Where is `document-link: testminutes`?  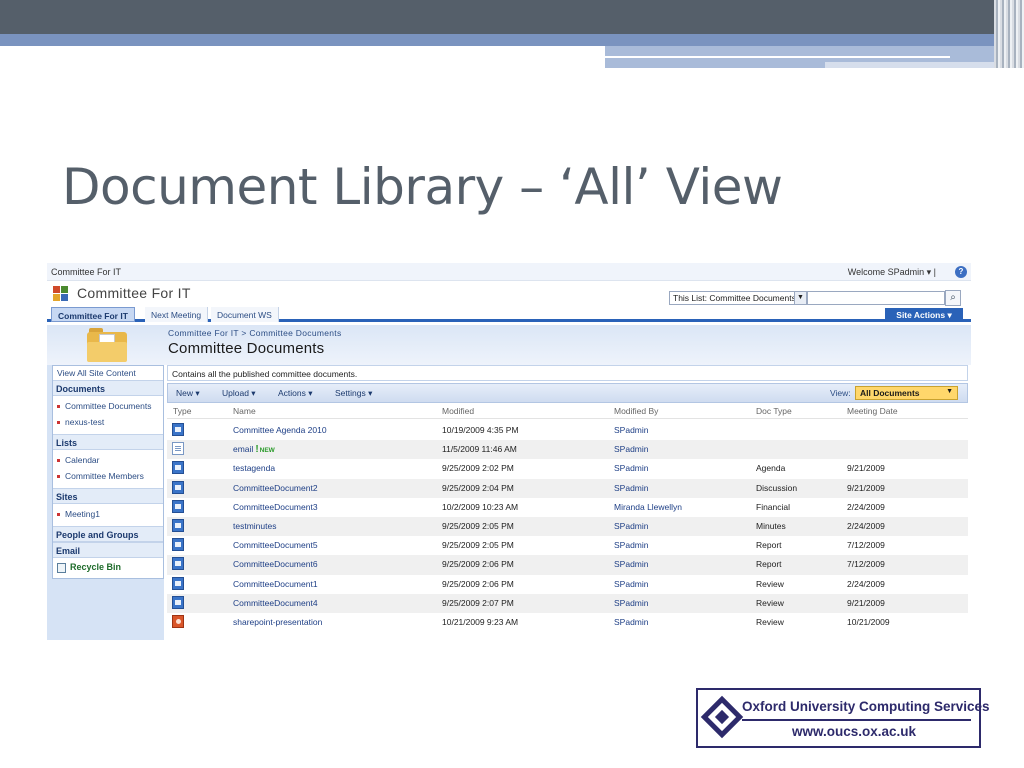
document-link: testminutes is located at coordinates (254, 526).